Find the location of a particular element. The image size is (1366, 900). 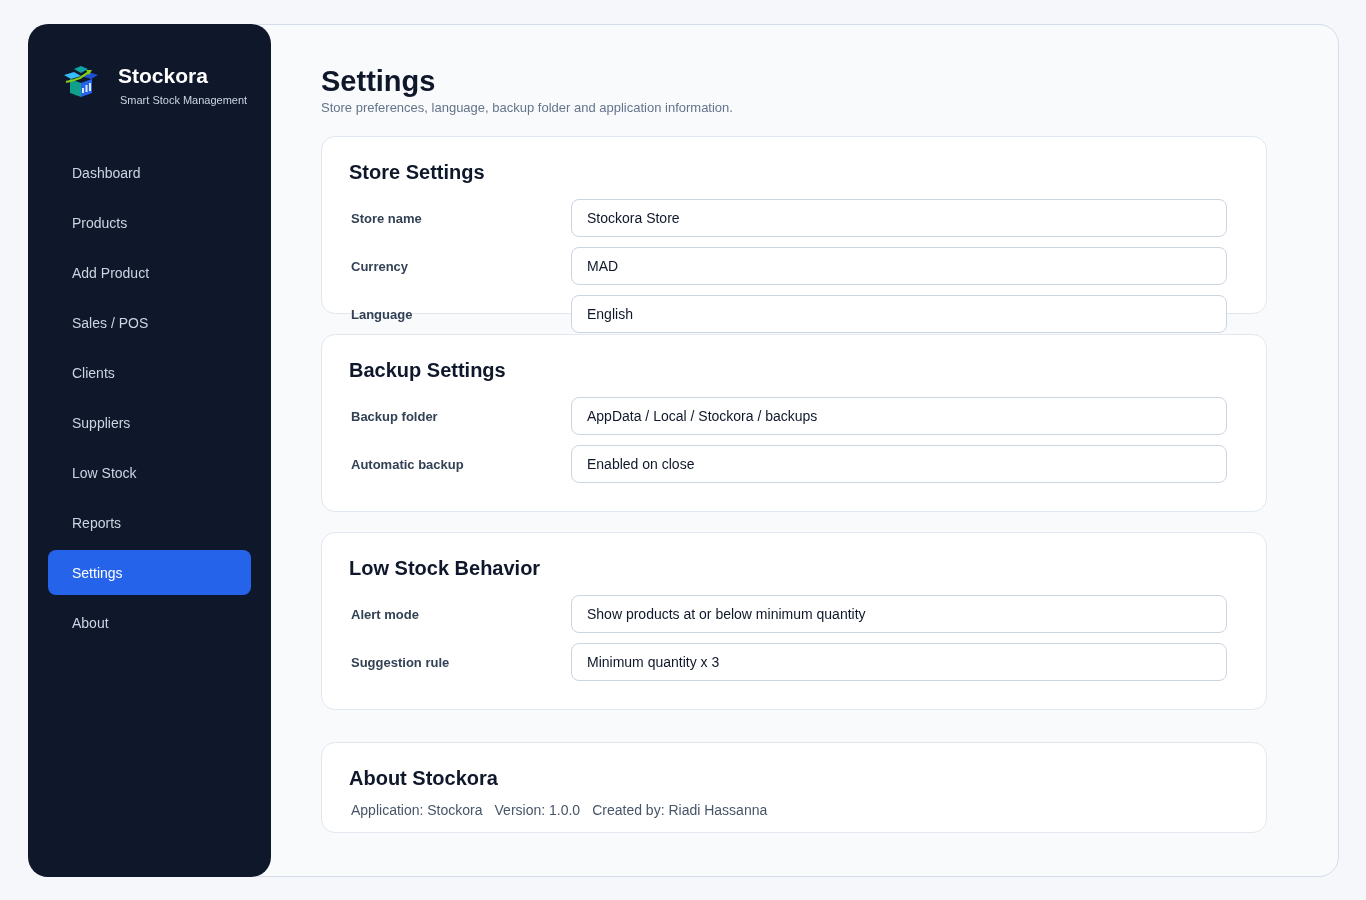

field-label: Suggestion rule is located at coordinates (400, 662).